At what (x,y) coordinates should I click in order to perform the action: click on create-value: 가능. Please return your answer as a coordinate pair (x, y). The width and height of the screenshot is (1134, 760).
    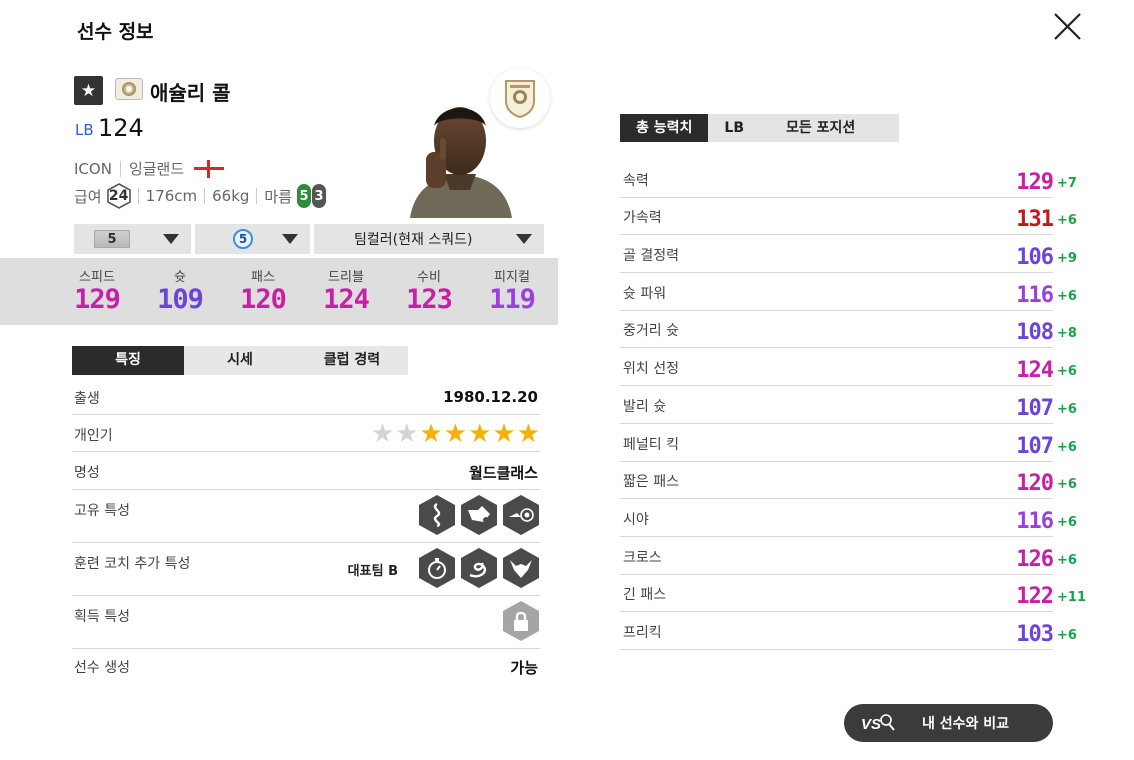
    Looking at the image, I should click on (524, 668).